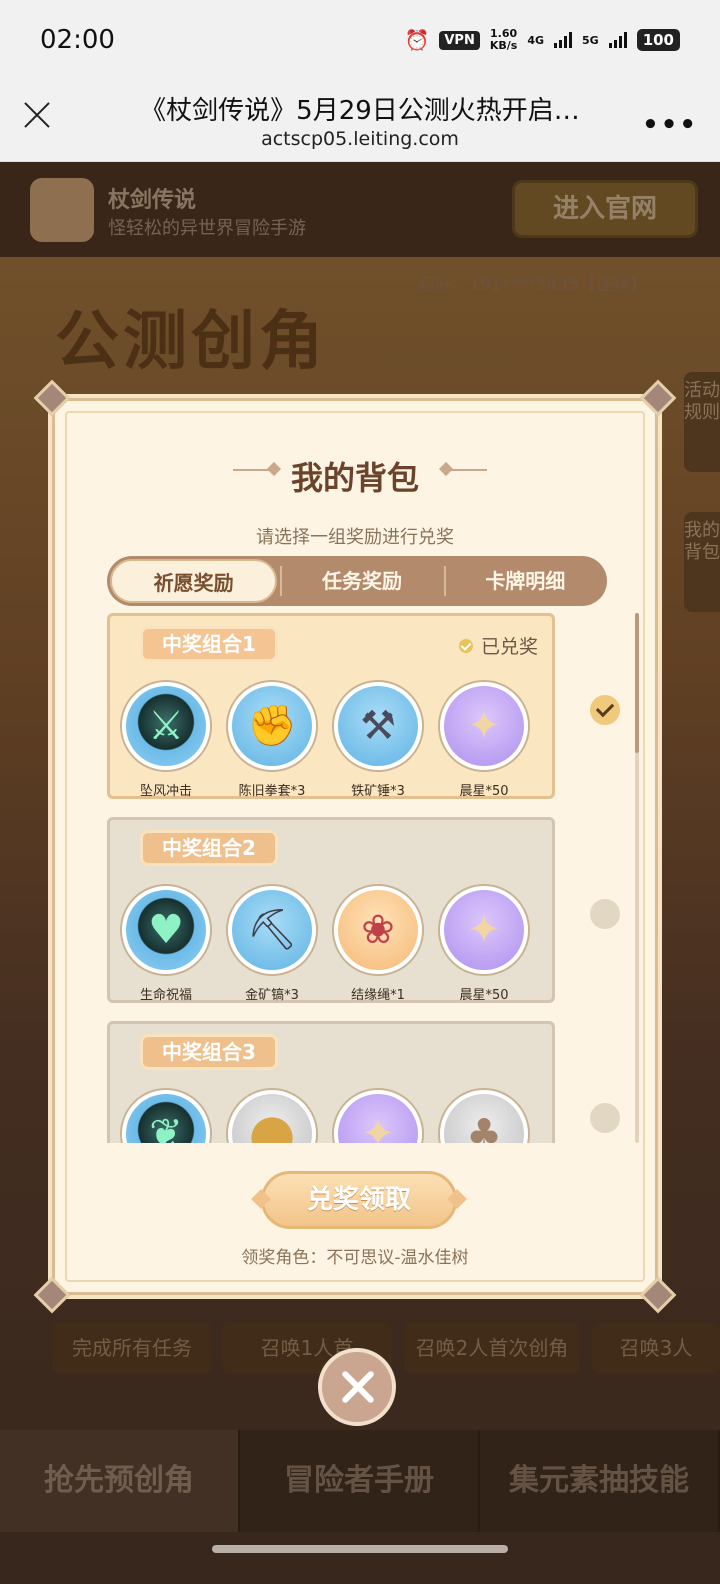 This screenshot has height=1584, width=720. I want to click on reward-item: ⚔ 坠风冲击, so click(166, 740).